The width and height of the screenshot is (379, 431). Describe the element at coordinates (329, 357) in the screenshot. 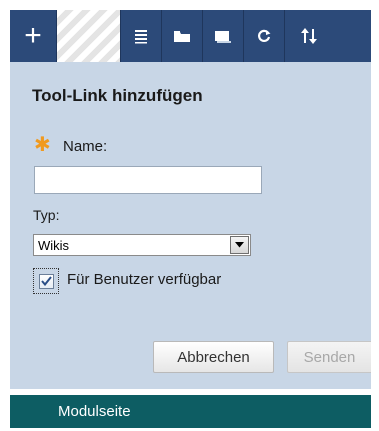

I see `submit-button: Senden` at that location.